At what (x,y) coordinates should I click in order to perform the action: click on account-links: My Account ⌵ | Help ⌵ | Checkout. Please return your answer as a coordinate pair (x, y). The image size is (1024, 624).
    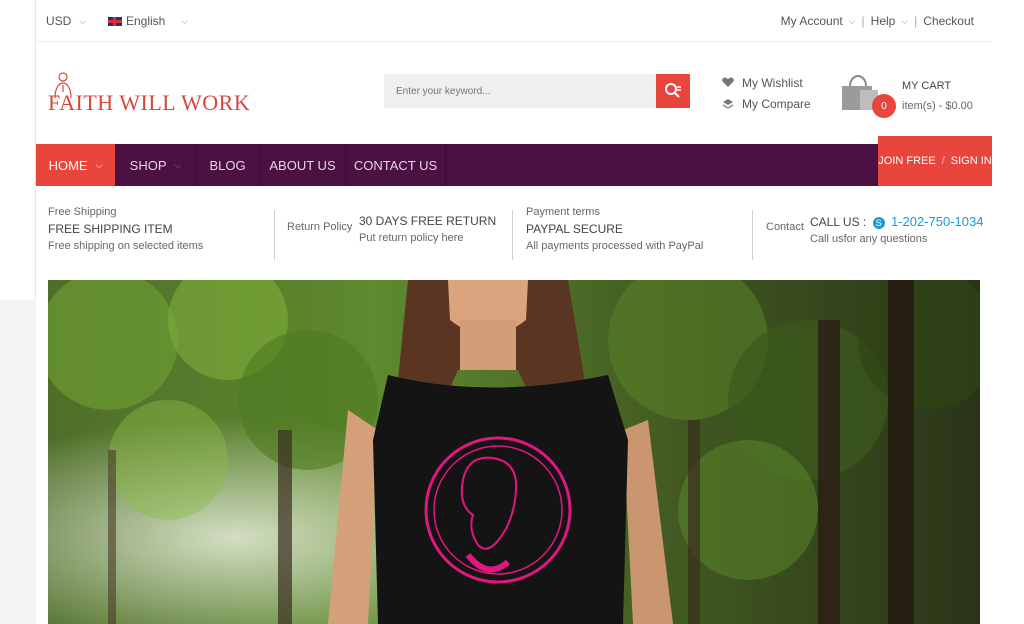
    Looking at the image, I should click on (877, 21).